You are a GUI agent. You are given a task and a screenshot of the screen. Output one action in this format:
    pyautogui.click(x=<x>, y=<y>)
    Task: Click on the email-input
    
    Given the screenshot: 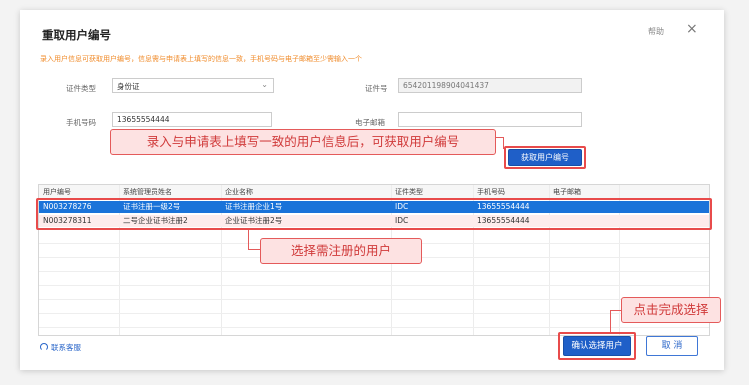 What is the action you would take?
    pyautogui.click(x=490, y=119)
    